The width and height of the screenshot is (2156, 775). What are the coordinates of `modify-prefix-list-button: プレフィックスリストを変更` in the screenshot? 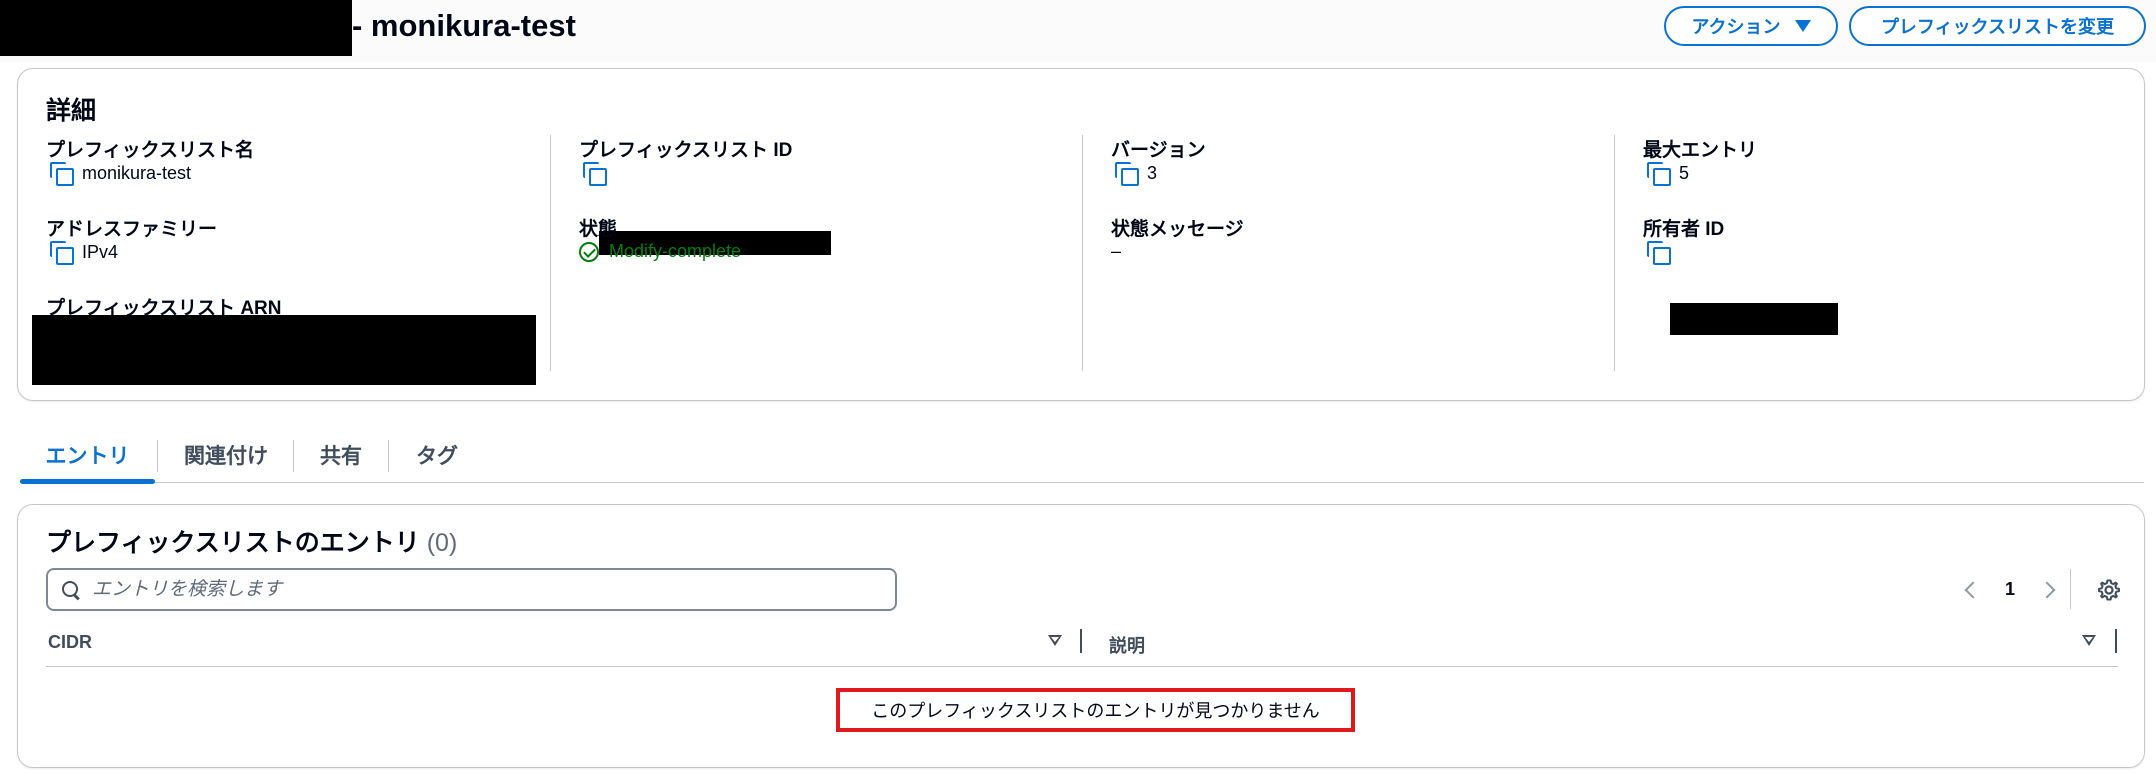 It's located at (1997, 26).